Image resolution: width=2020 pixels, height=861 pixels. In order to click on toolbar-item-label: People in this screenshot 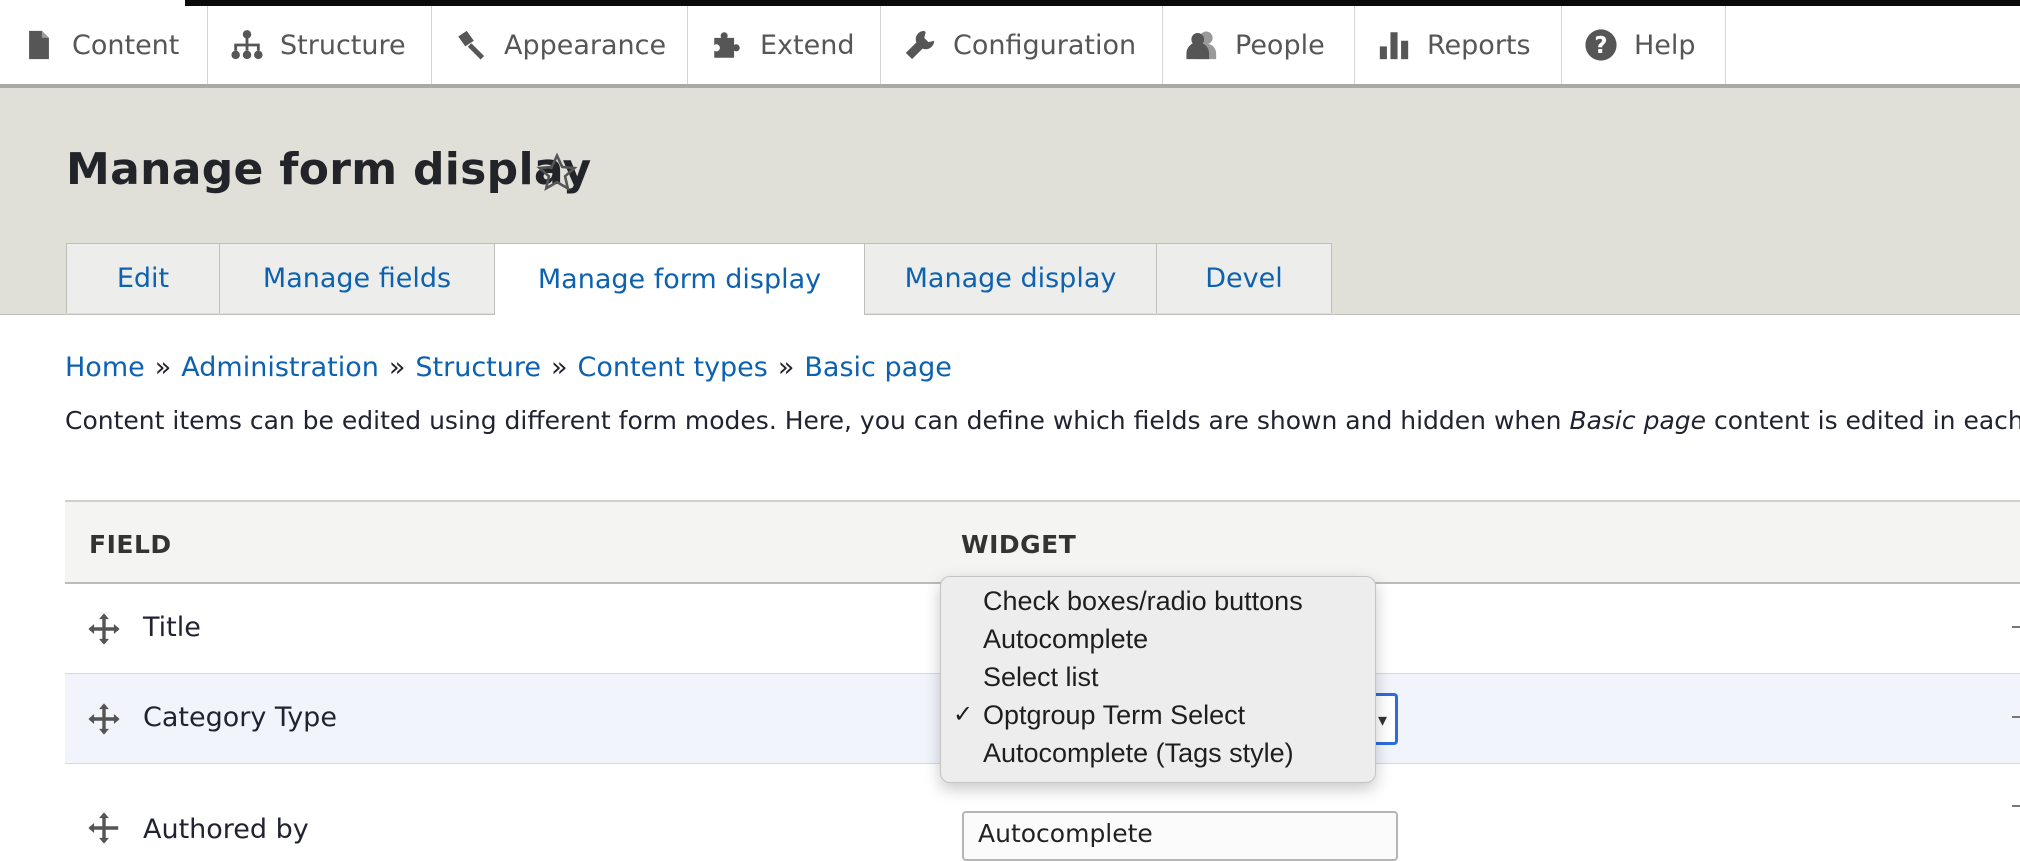, I will do `click(1280, 45)`.